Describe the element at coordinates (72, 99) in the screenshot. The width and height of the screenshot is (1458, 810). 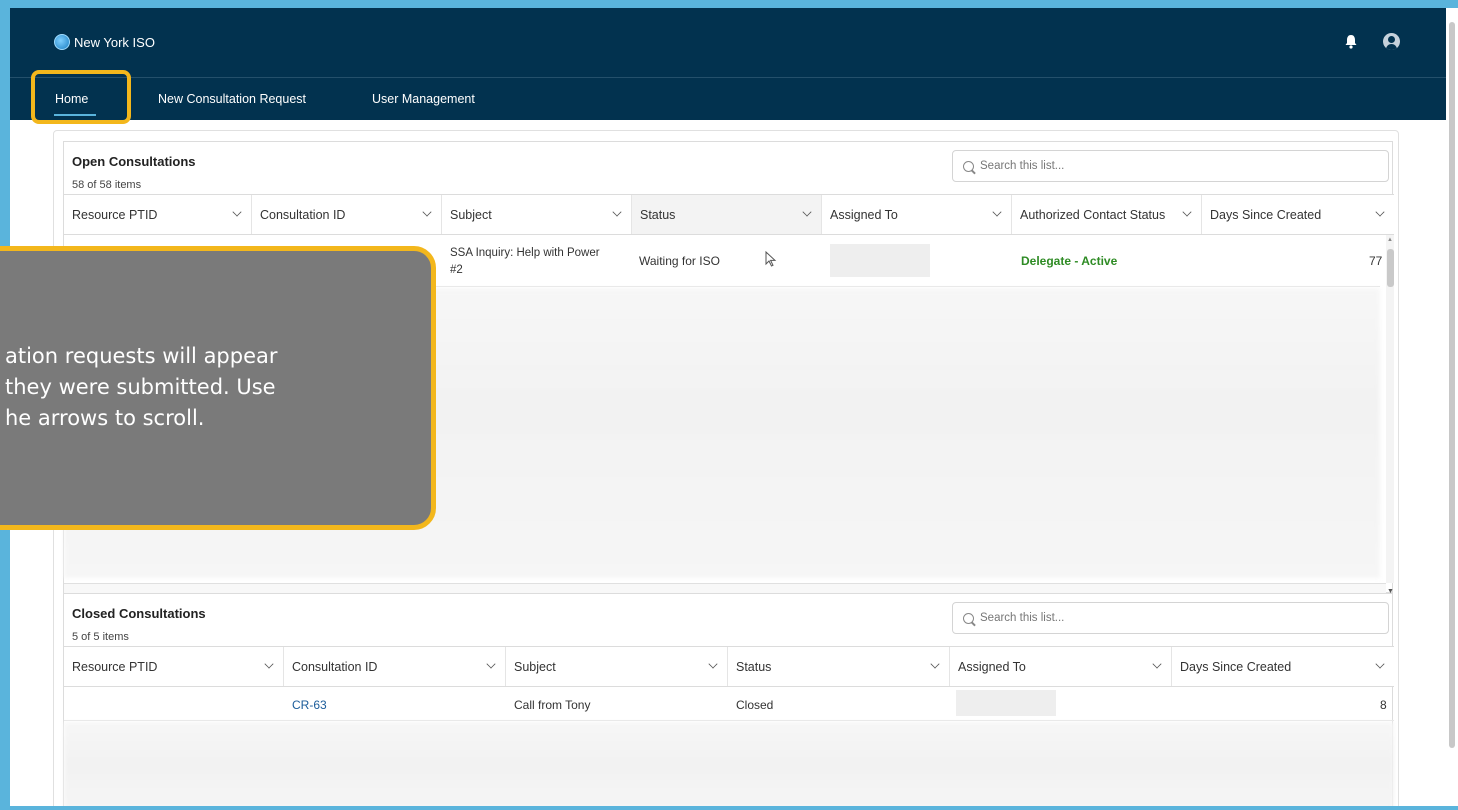
I see `nav-tab-home-label: Home` at that location.